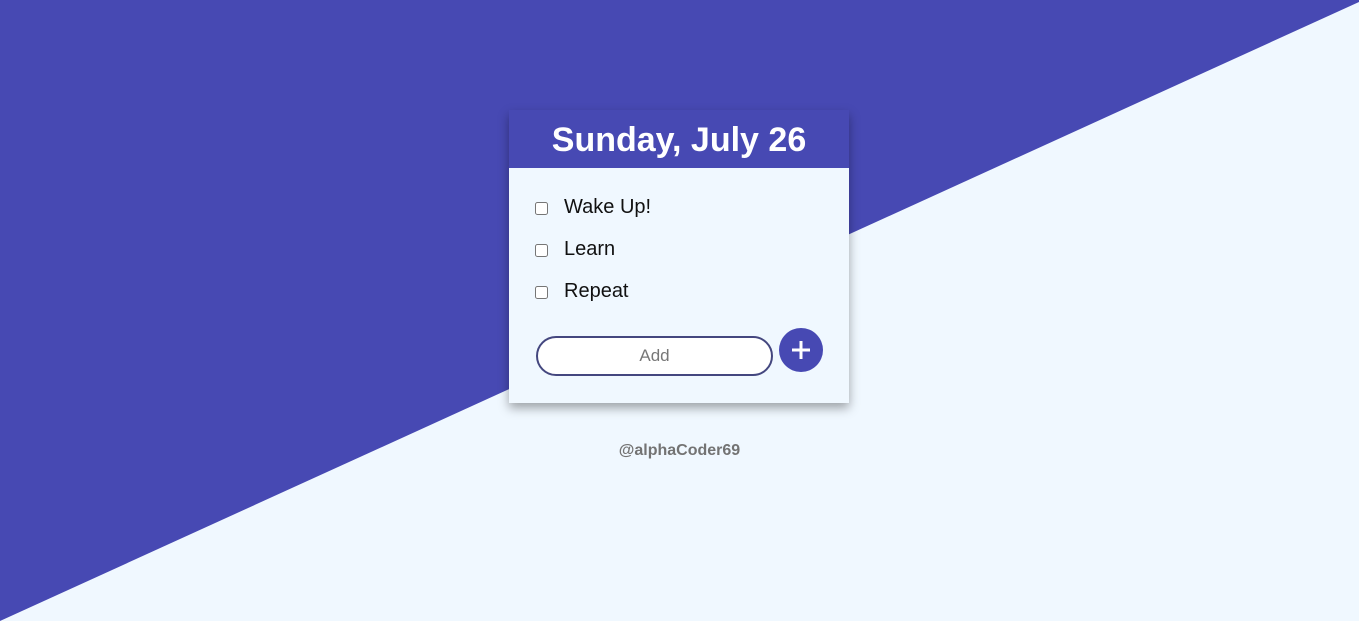 The height and width of the screenshot is (621, 1359). Describe the element at coordinates (590, 248) in the screenshot. I see `task-label: Learn` at that location.